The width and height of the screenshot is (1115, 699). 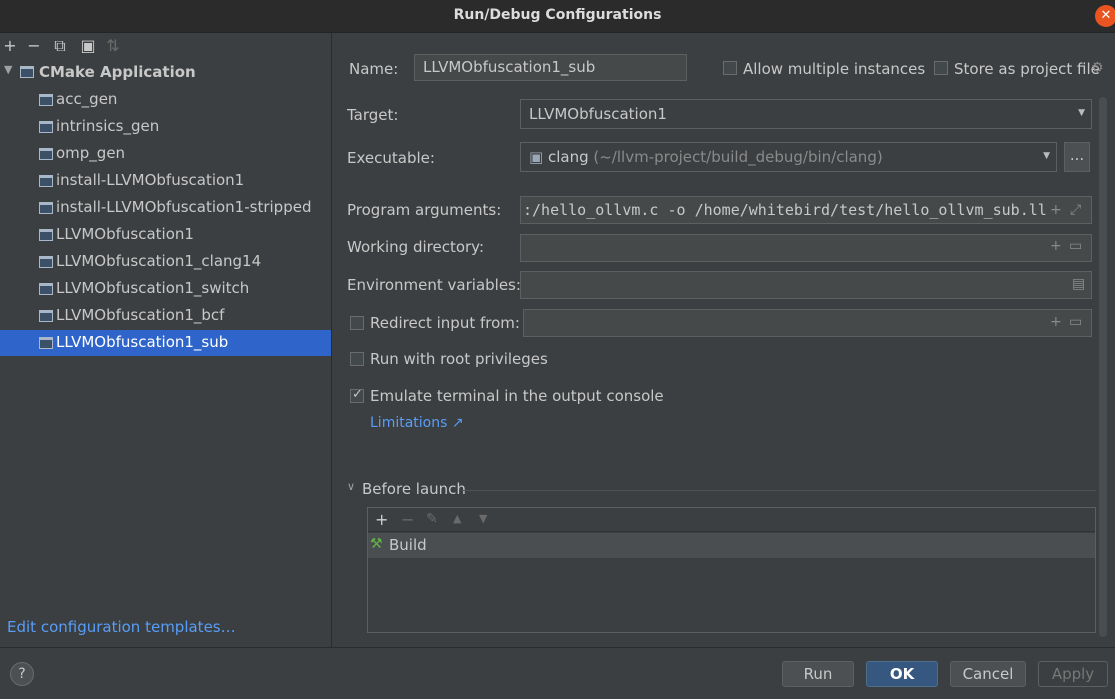 What do you see at coordinates (1078, 284) in the screenshot?
I see `document-icon: ▤` at bounding box center [1078, 284].